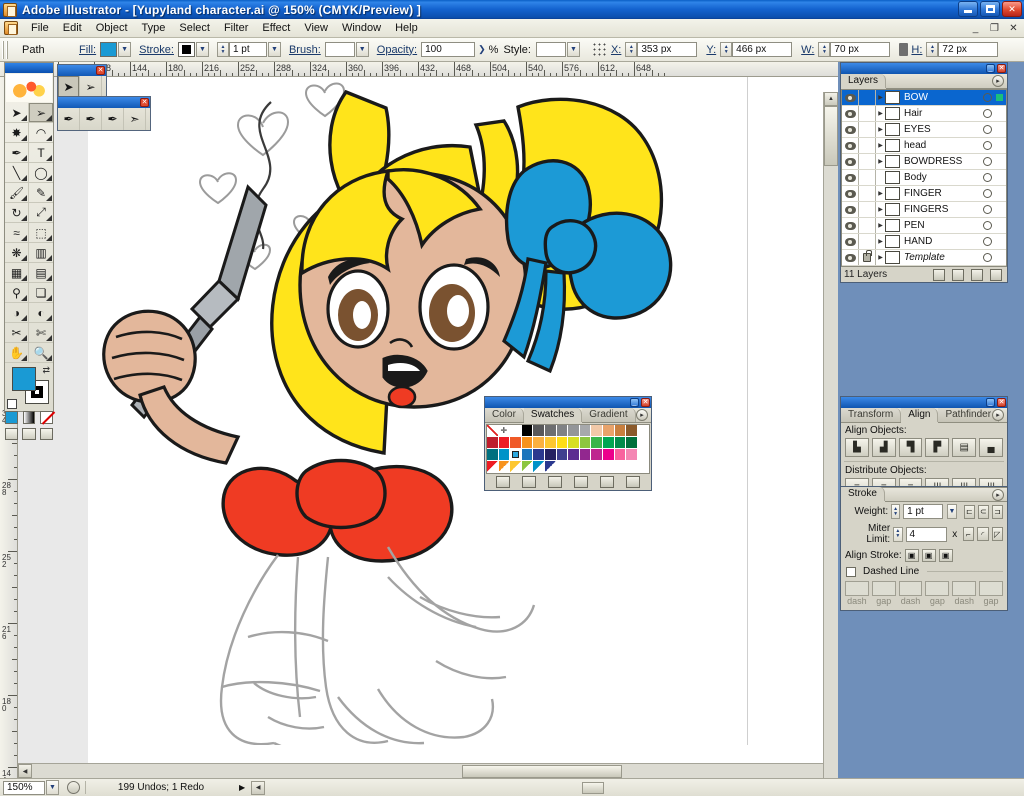 Image resolution: width=1024 pixels, height=796 pixels. Describe the element at coordinates (113, 119) in the screenshot. I see `delete-anchor-point-tool: ✒` at that location.